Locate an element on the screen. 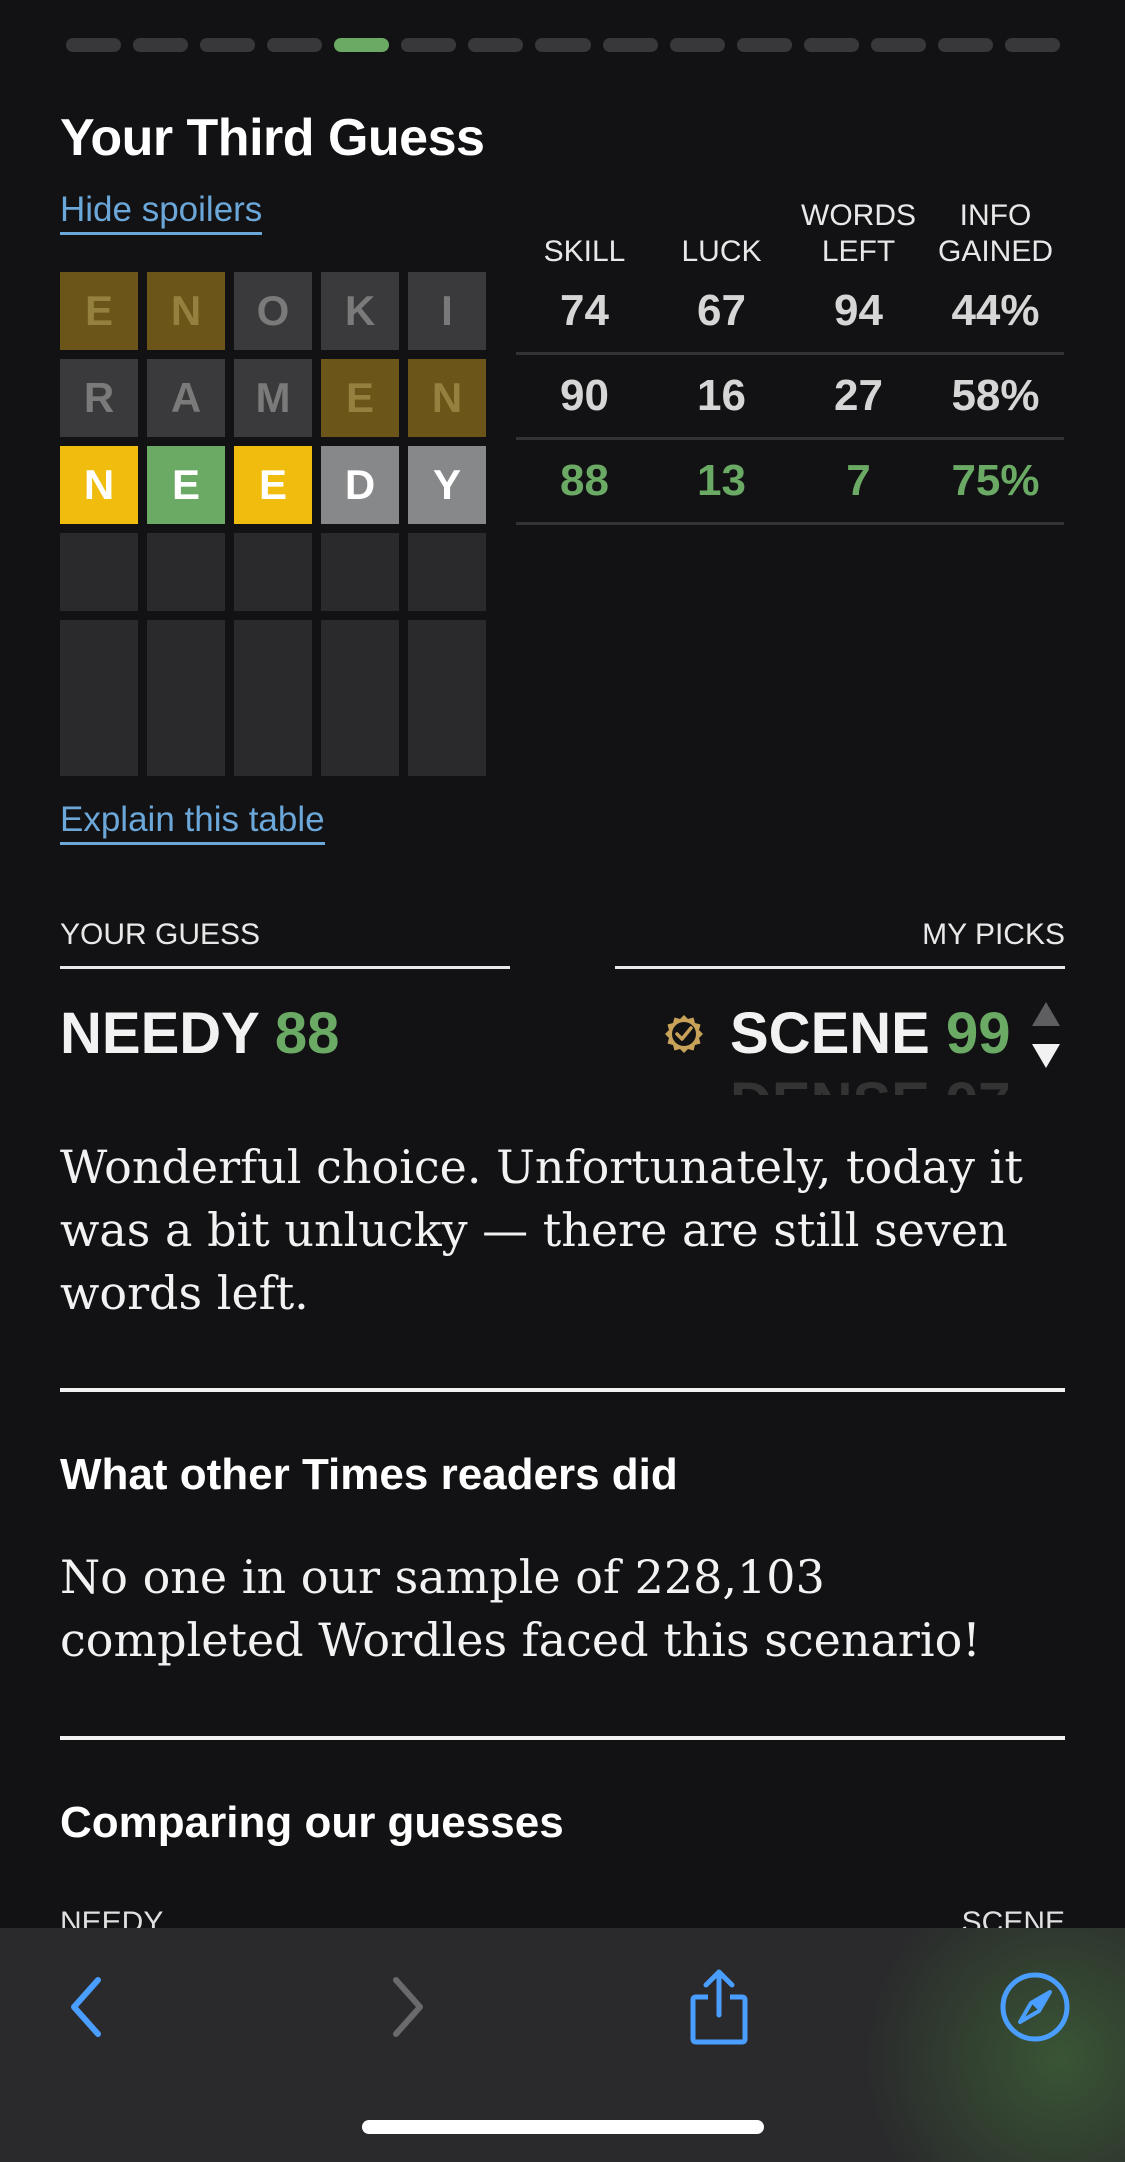 The width and height of the screenshot is (1125, 2162). stats-row: 74 67 94 44% is located at coordinates (790, 312).